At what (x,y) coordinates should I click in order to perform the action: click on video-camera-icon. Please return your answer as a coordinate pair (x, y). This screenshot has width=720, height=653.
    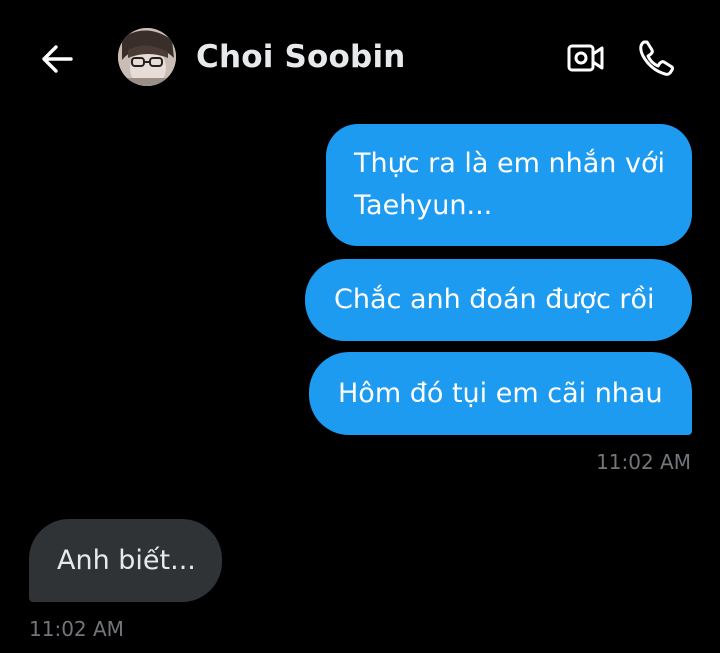
    Looking at the image, I should click on (585, 58).